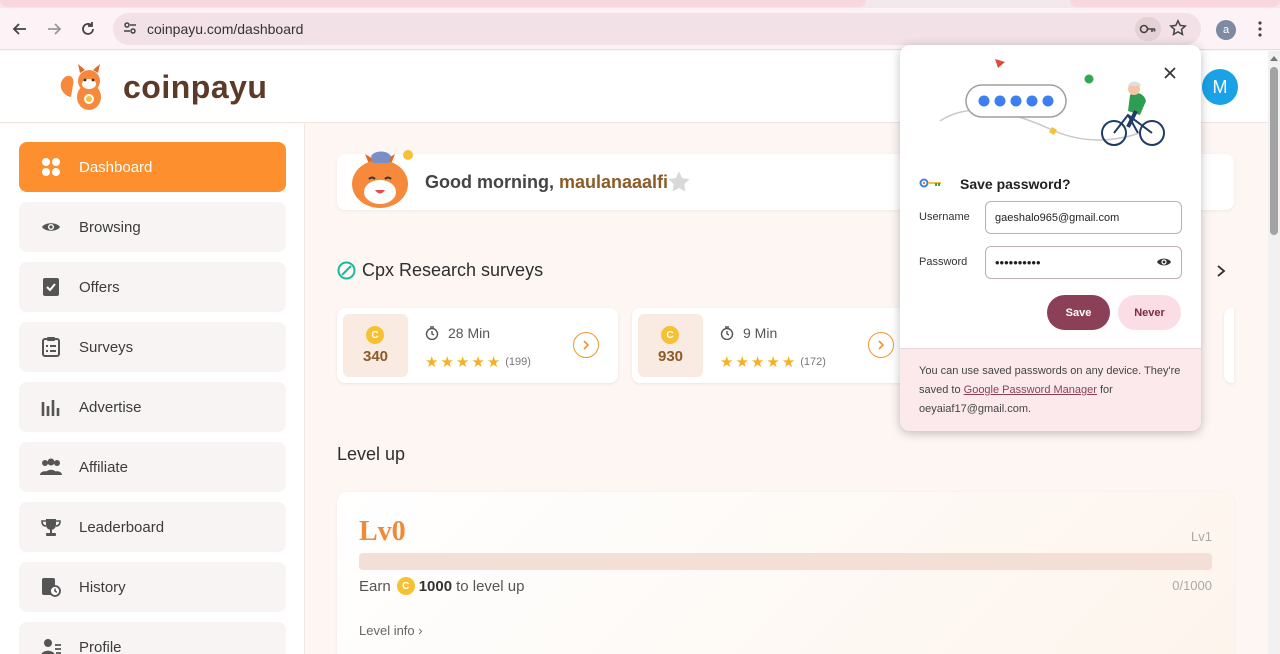 The width and height of the screenshot is (1280, 654). What do you see at coordinates (1178, 28) in the screenshot?
I see `bookmark-star-icon` at bounding box center [1178, 28].